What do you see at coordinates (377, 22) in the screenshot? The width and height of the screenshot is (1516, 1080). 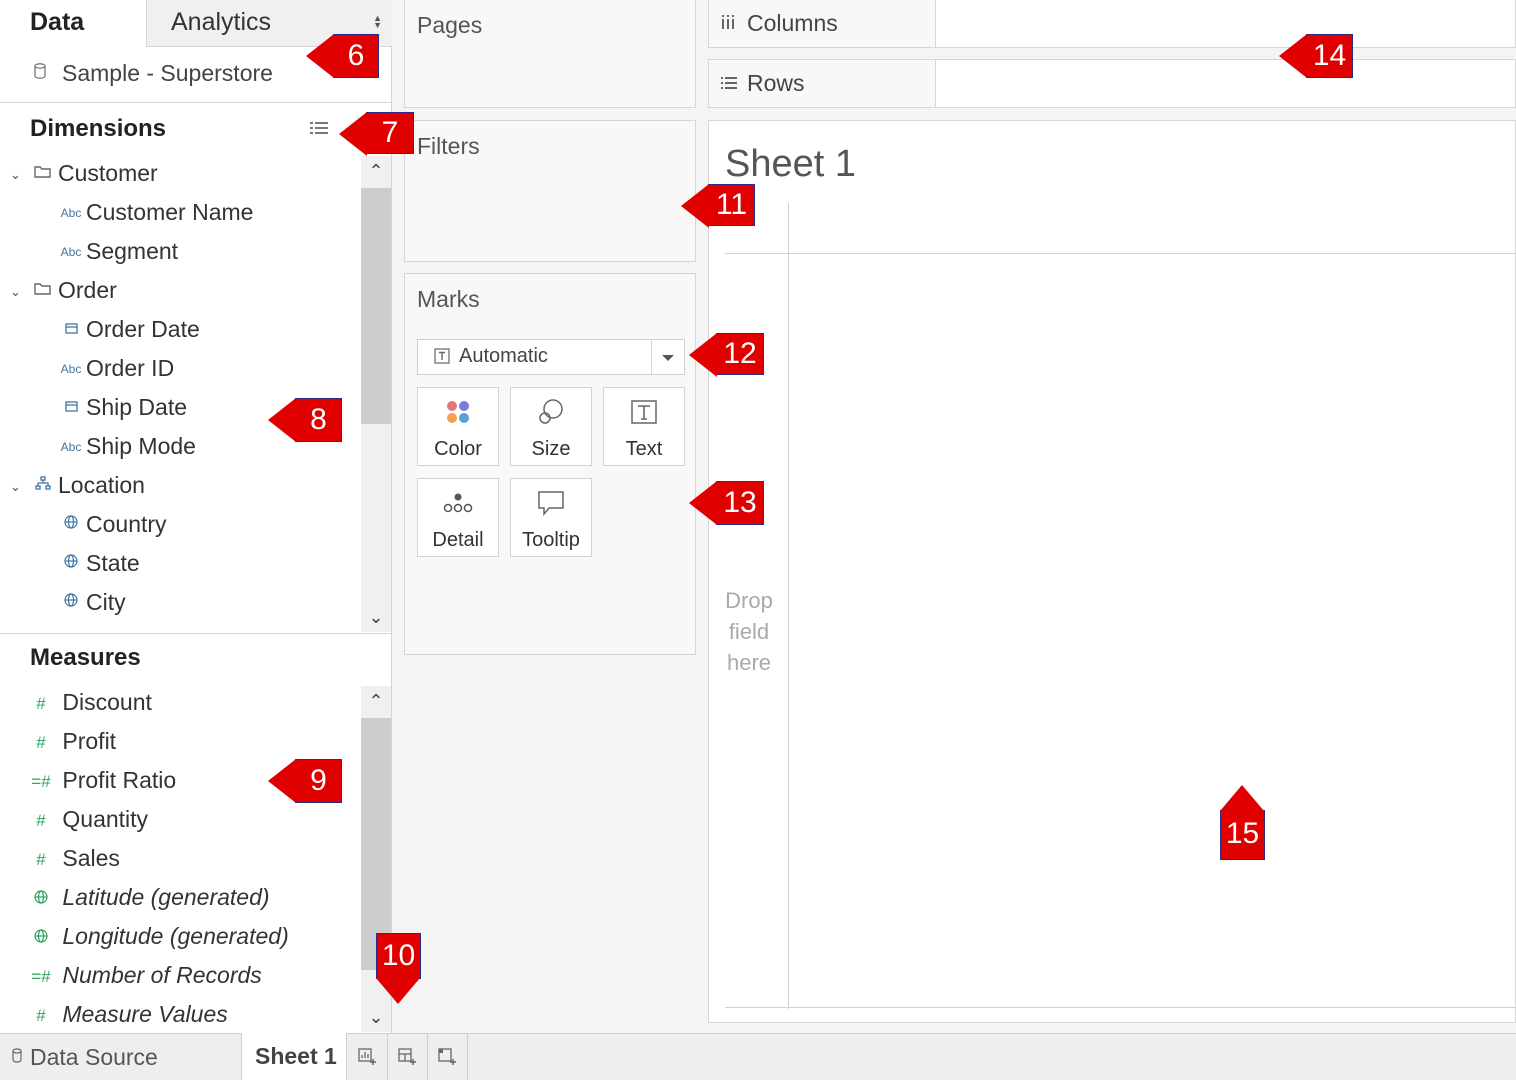 I see `tab-scroll-icon: ▲ ▼` at bounding box center [377, 22].